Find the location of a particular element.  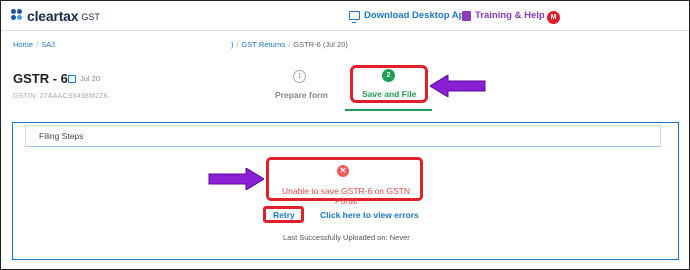

purple-arrow-right-icon is located at coordinates (236, 179).